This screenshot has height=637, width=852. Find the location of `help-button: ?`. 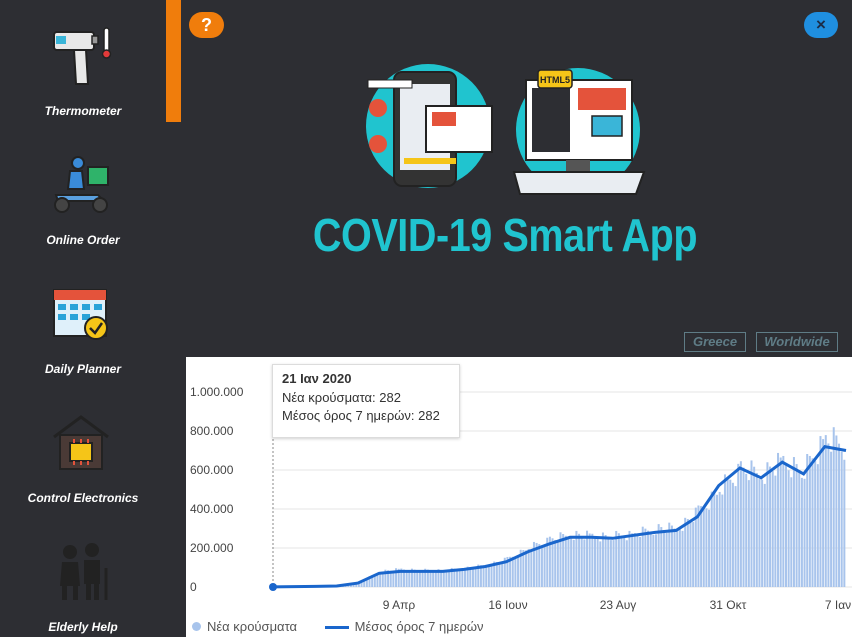

help-button: ? is located at coordinates (206, 25).